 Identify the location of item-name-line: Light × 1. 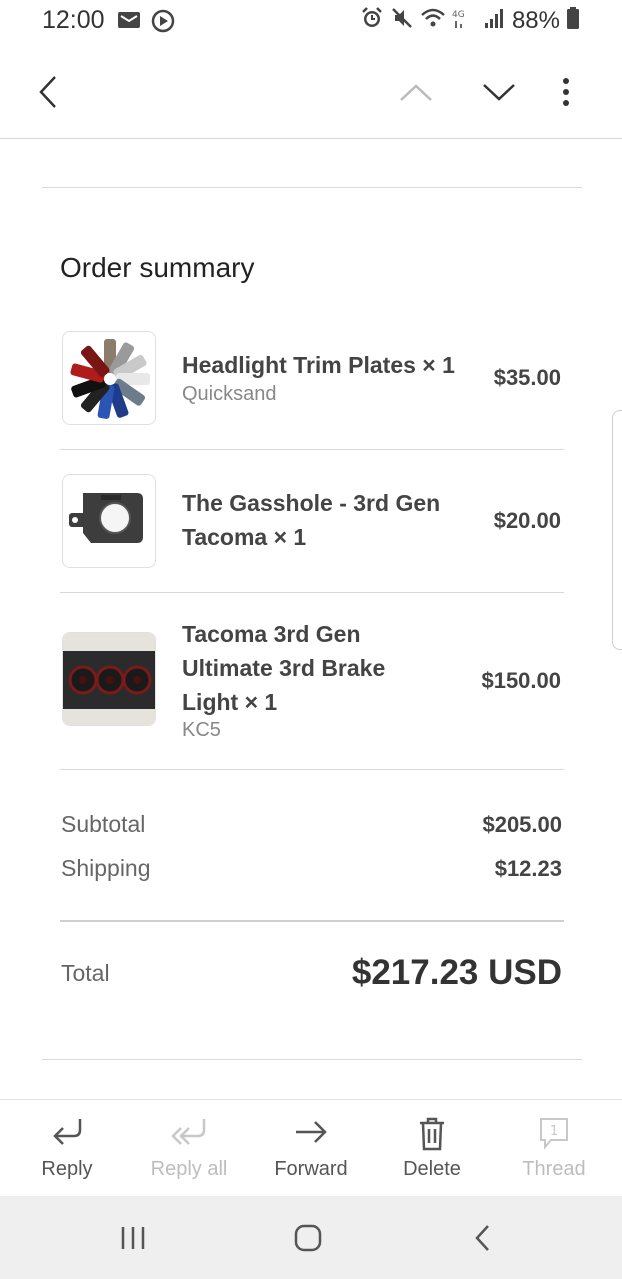
(230, 702).